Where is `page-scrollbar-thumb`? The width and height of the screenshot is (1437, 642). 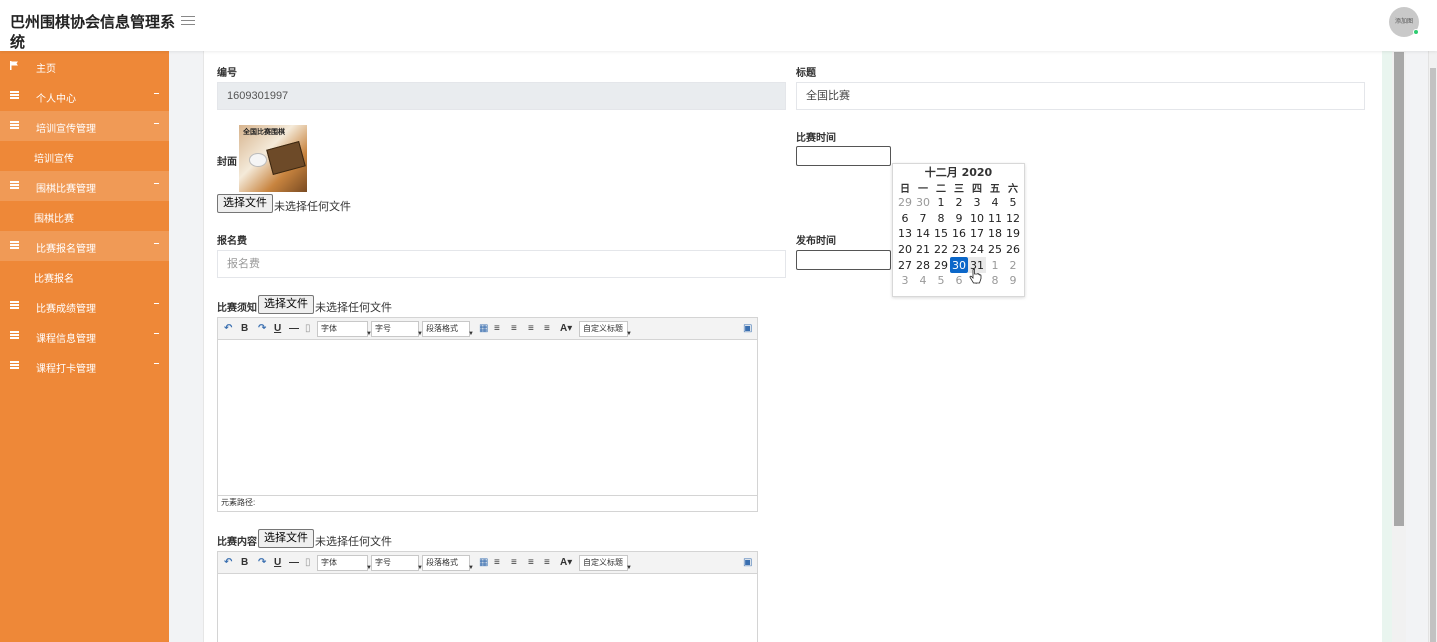 page-scrollbar-thumb is located at coordinates (1433, 355).